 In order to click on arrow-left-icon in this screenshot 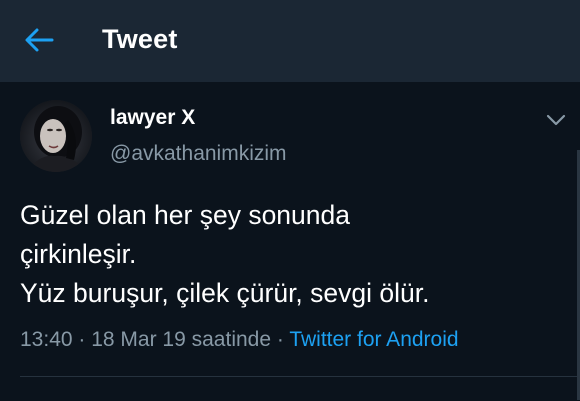, I will do `click(39, 40)`.